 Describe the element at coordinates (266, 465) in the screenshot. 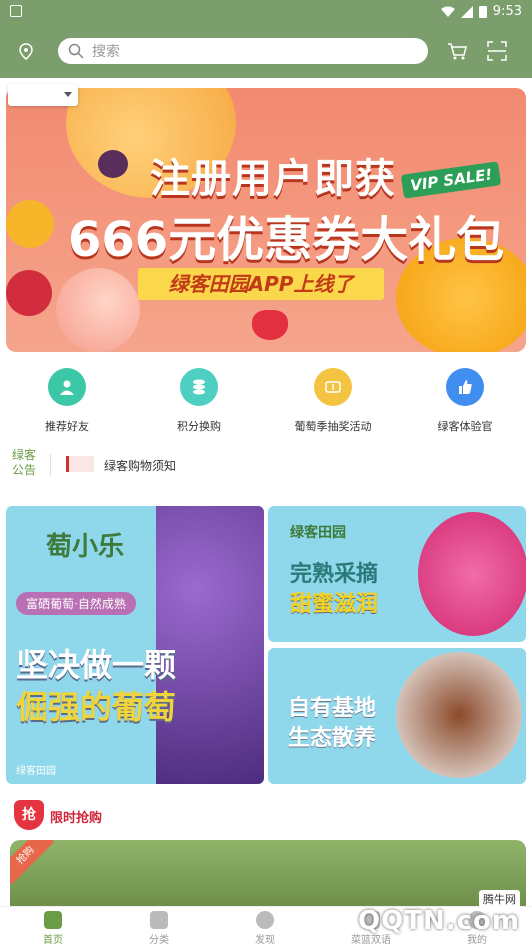

I see `notice-bar: 绿客 公告 绿客购物须知` at that location.